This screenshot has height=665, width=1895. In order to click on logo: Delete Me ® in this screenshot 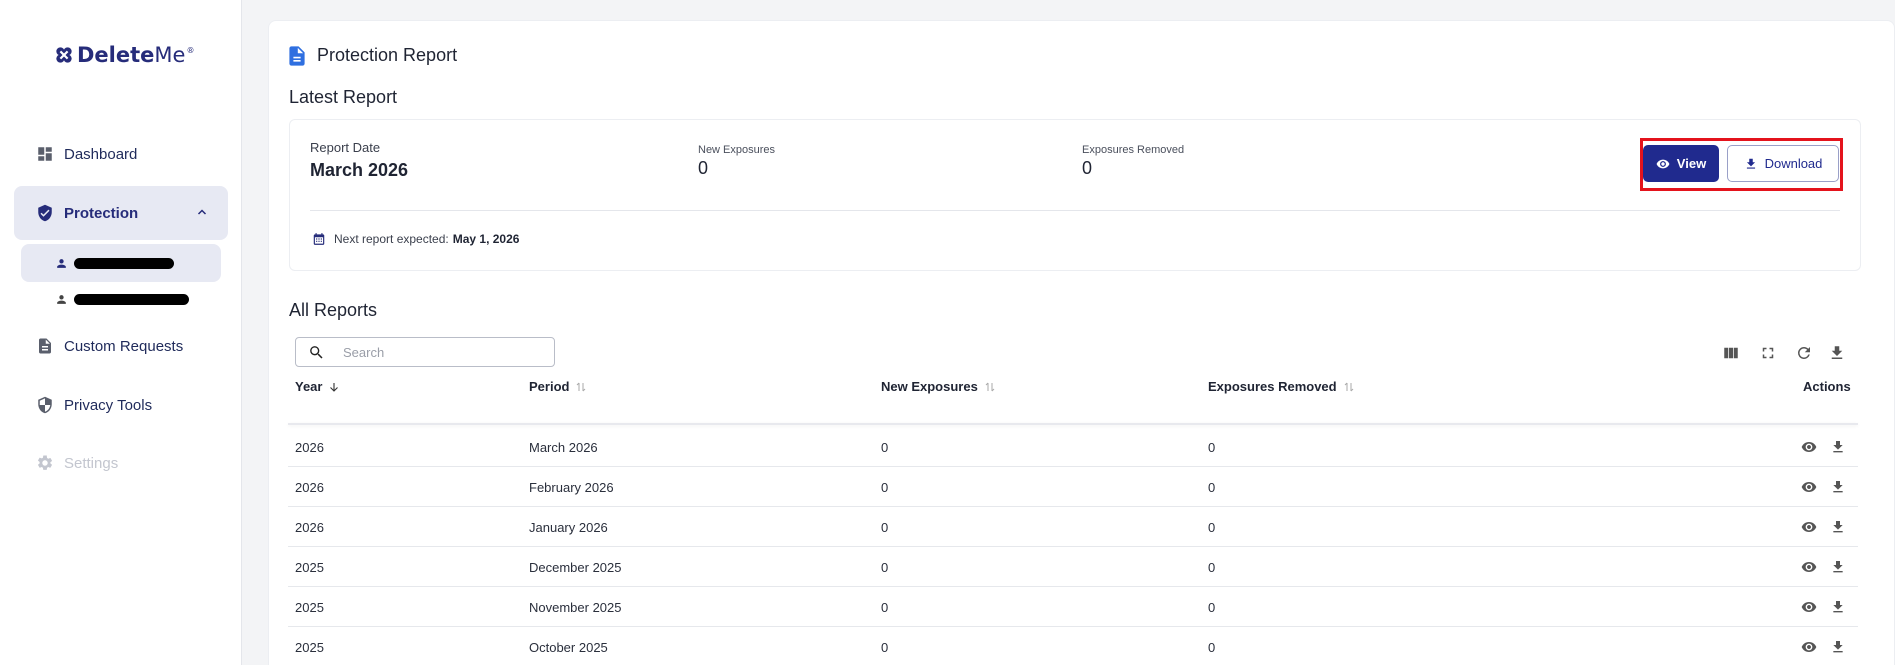, I will do `click(124, 55)`.